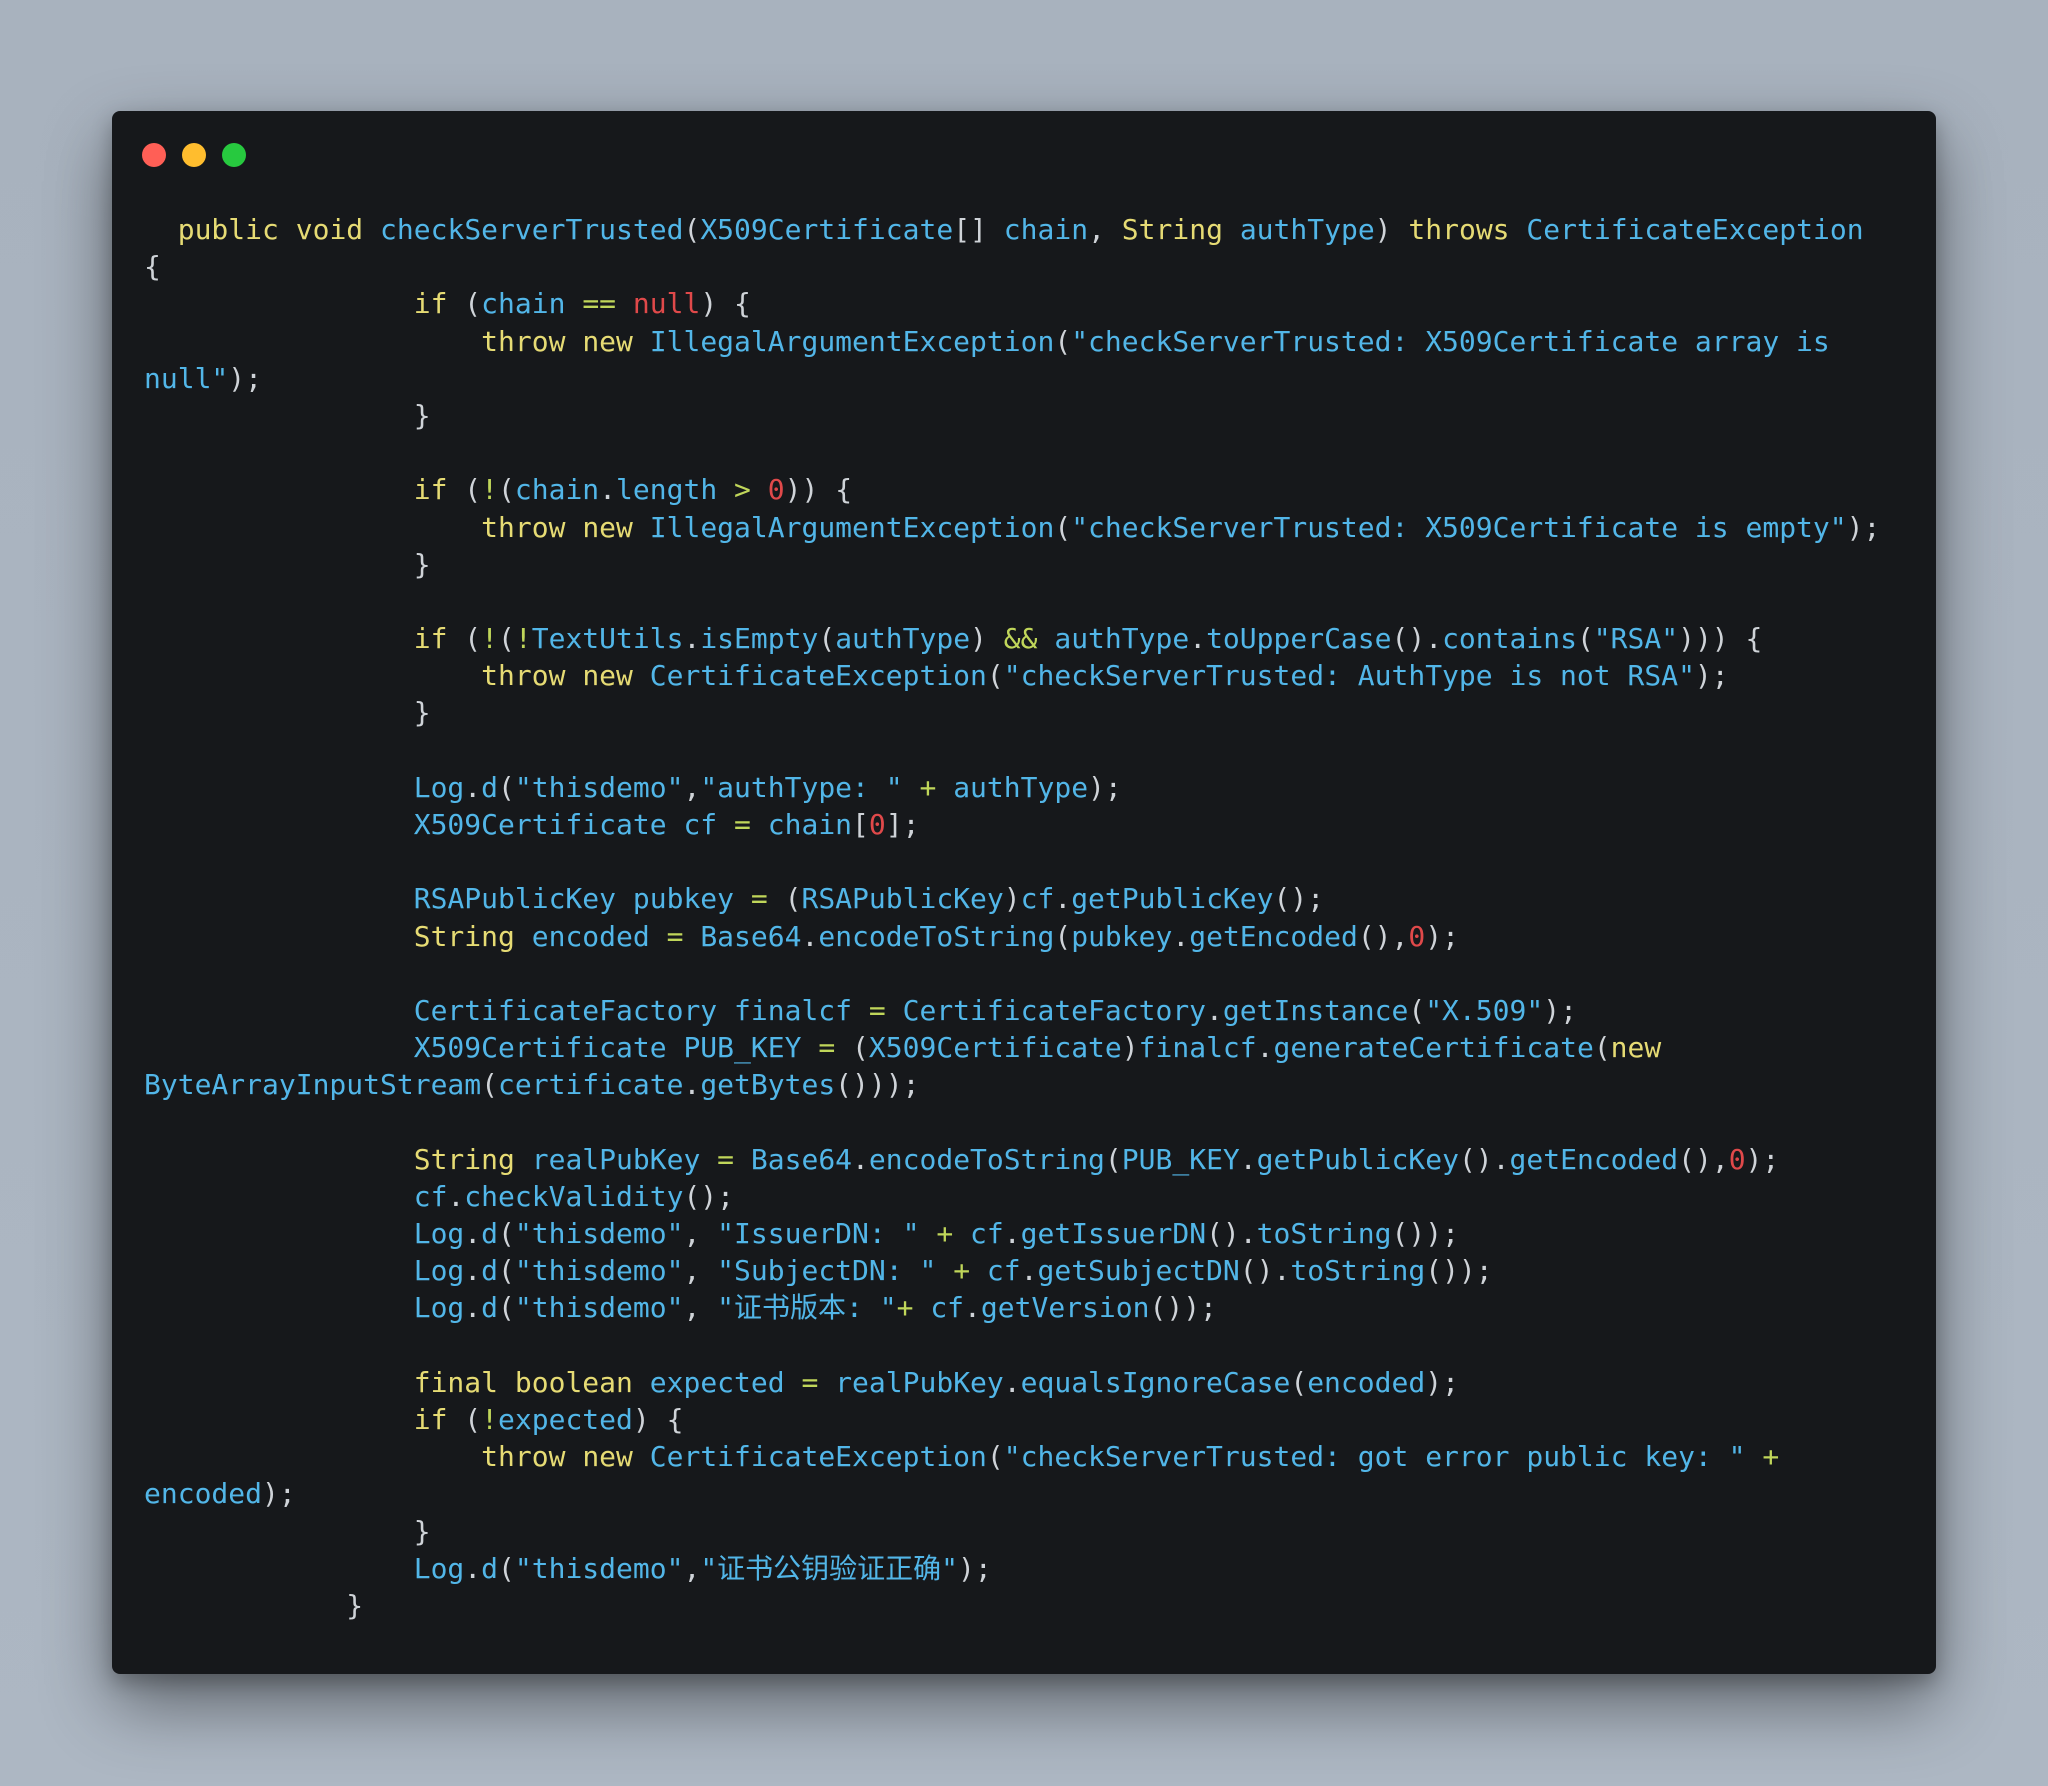 Image resolution: width=2048 pixels, height=1786 pixels. I want to click on code-token: +, so click(1771, 1457).